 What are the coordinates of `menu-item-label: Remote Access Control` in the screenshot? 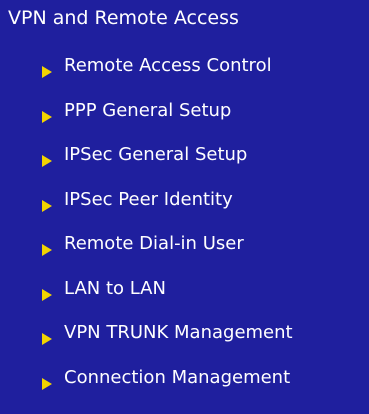 It's located at (168, 65).